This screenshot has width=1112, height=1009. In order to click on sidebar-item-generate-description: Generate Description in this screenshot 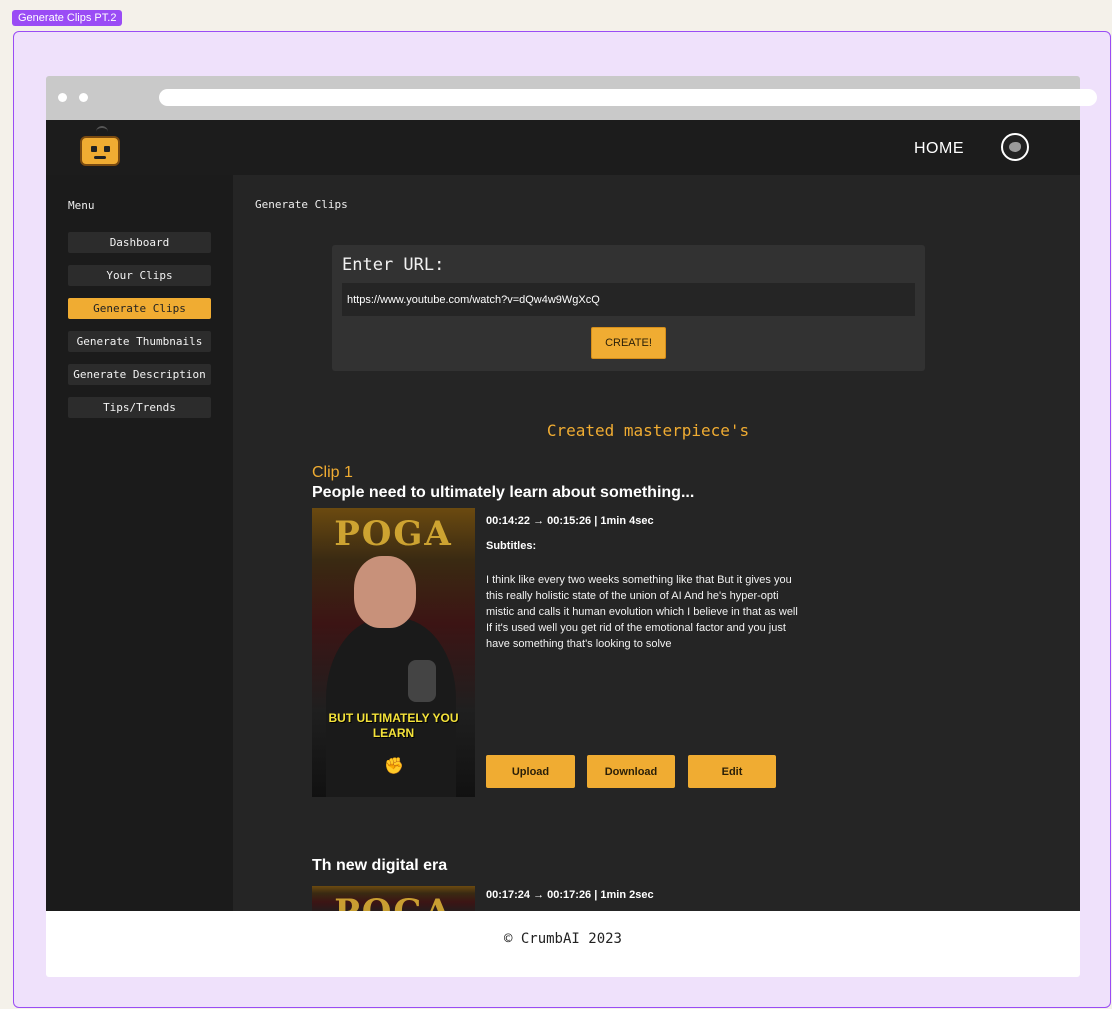, I will do `click(139, 374)`.